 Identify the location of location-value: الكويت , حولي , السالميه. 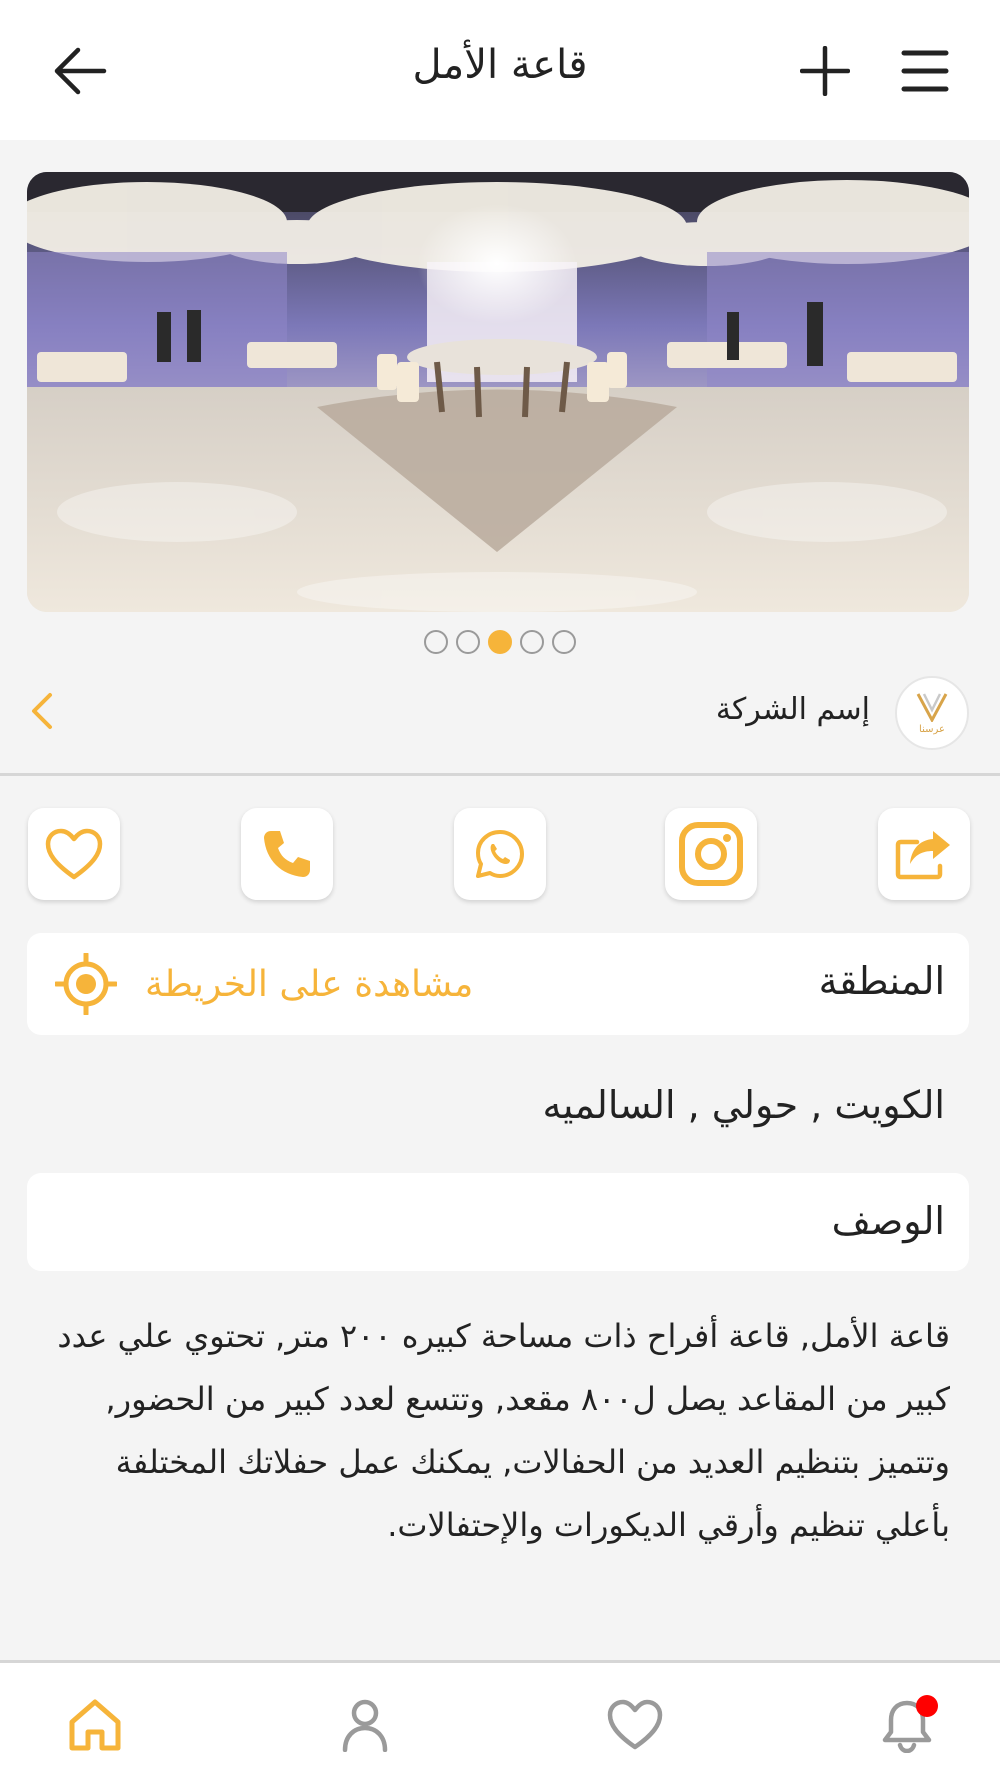
(744, 1105).